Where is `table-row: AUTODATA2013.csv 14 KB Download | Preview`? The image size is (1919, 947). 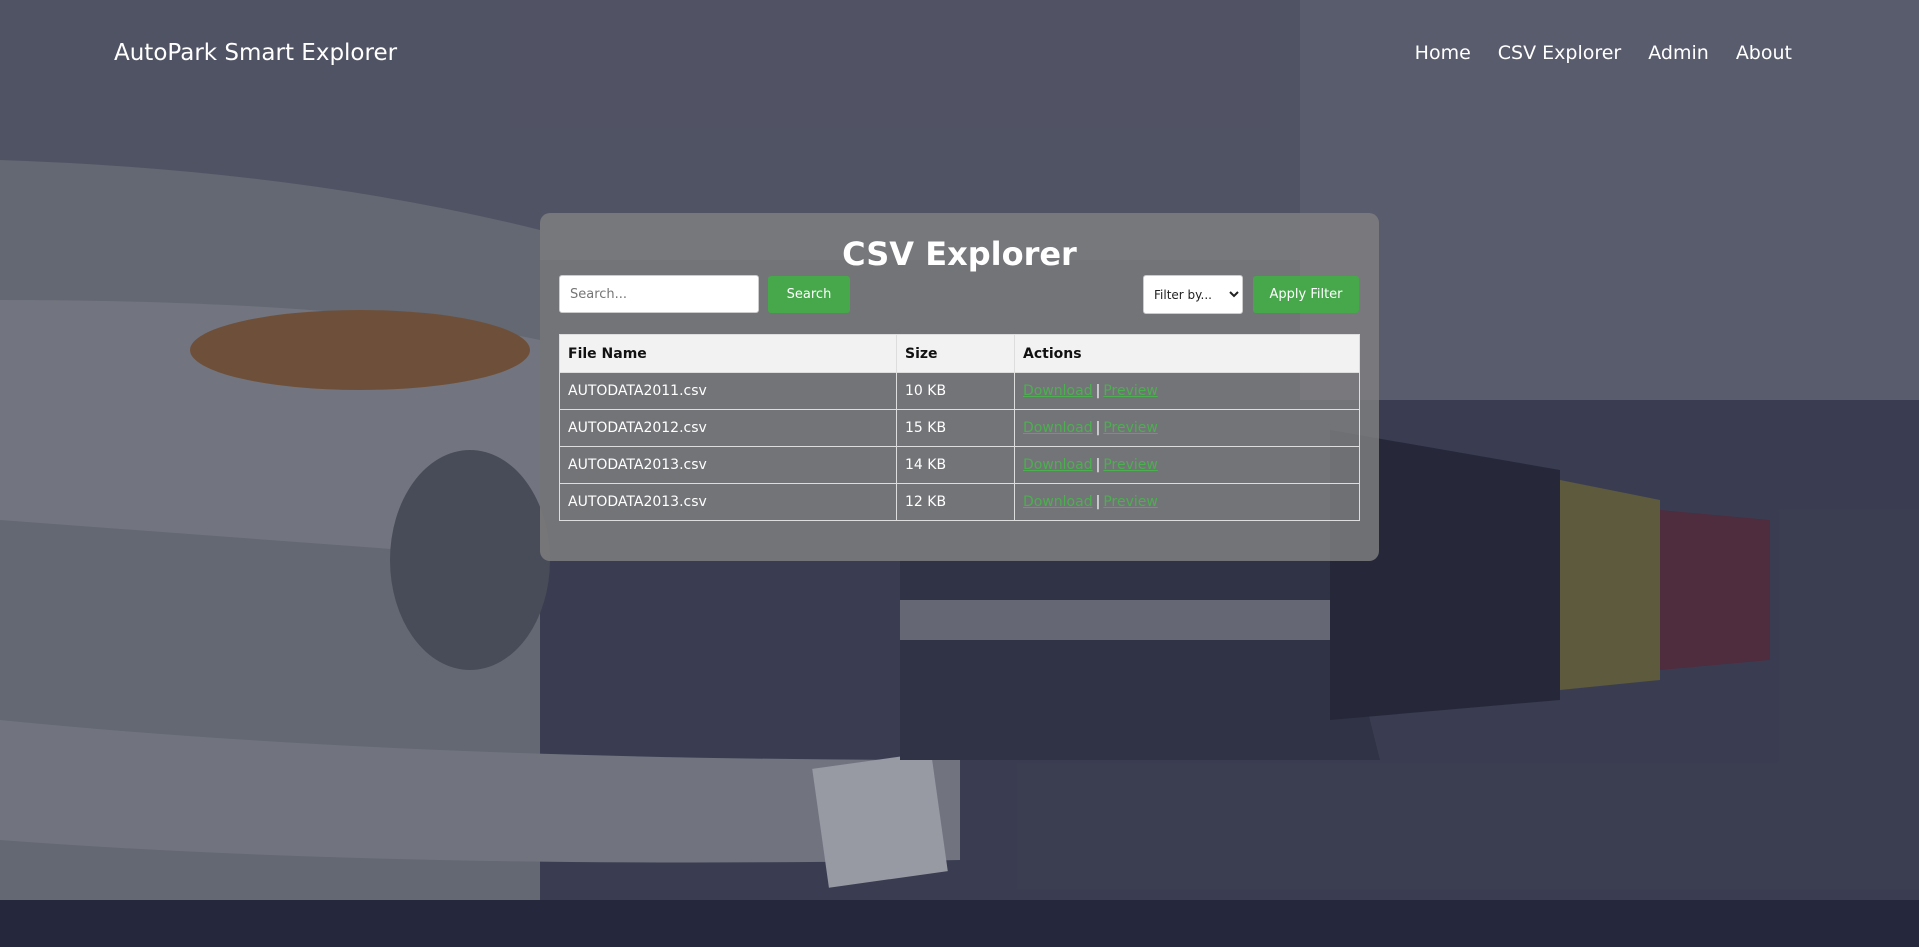 table-row: AUTODATA2013.csv 14 KB Download | Preview is located at coordinates (959, 465).